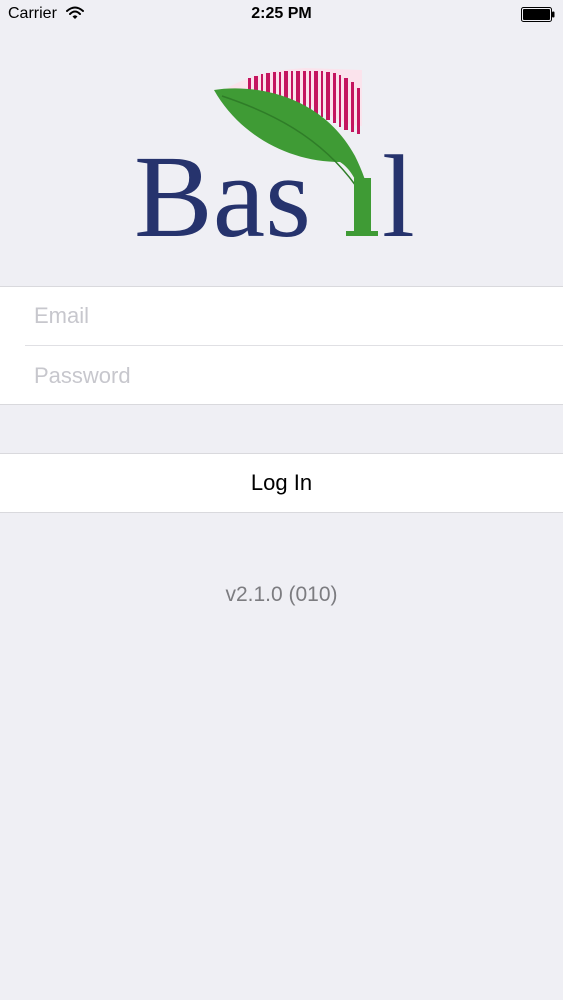 The image size is (563, 1000). I want to click on battery-icon, so click(538, 14).